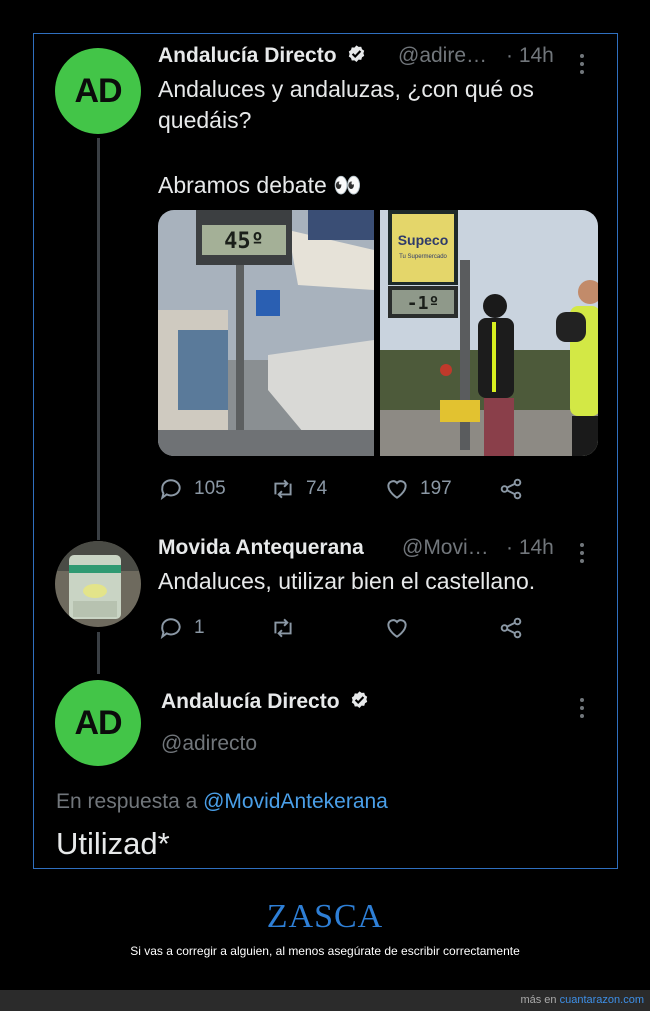 Image resolution: width=650 pixels, height=1011 pixels. What do you see at coordinates (436, 488) in the screenshot?
I see `like-count: 197` at bounding box center [436, 488].